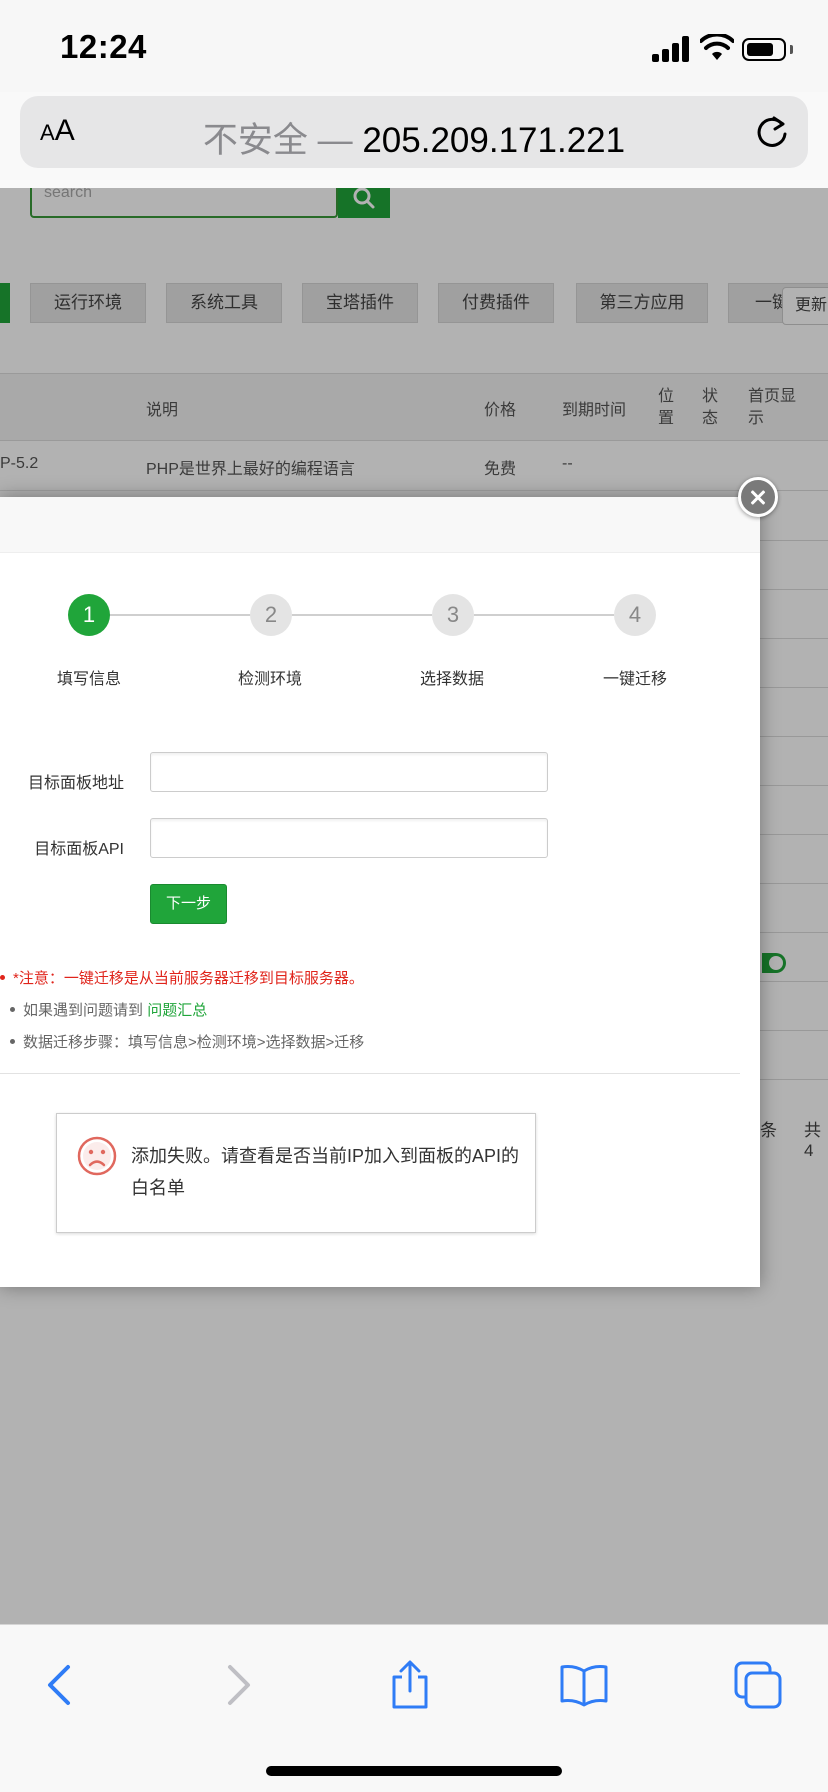 The image size is (828, 1792). I want to click on bookmarks-icon, so click(584, 1685).